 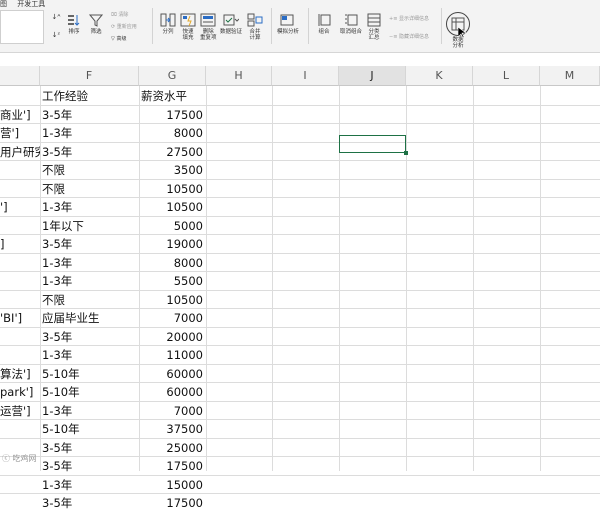 What do you see at coordinates (172, 448) in the screenshot?
I see `cell-g: 25000` at bounding box center [172, 448].